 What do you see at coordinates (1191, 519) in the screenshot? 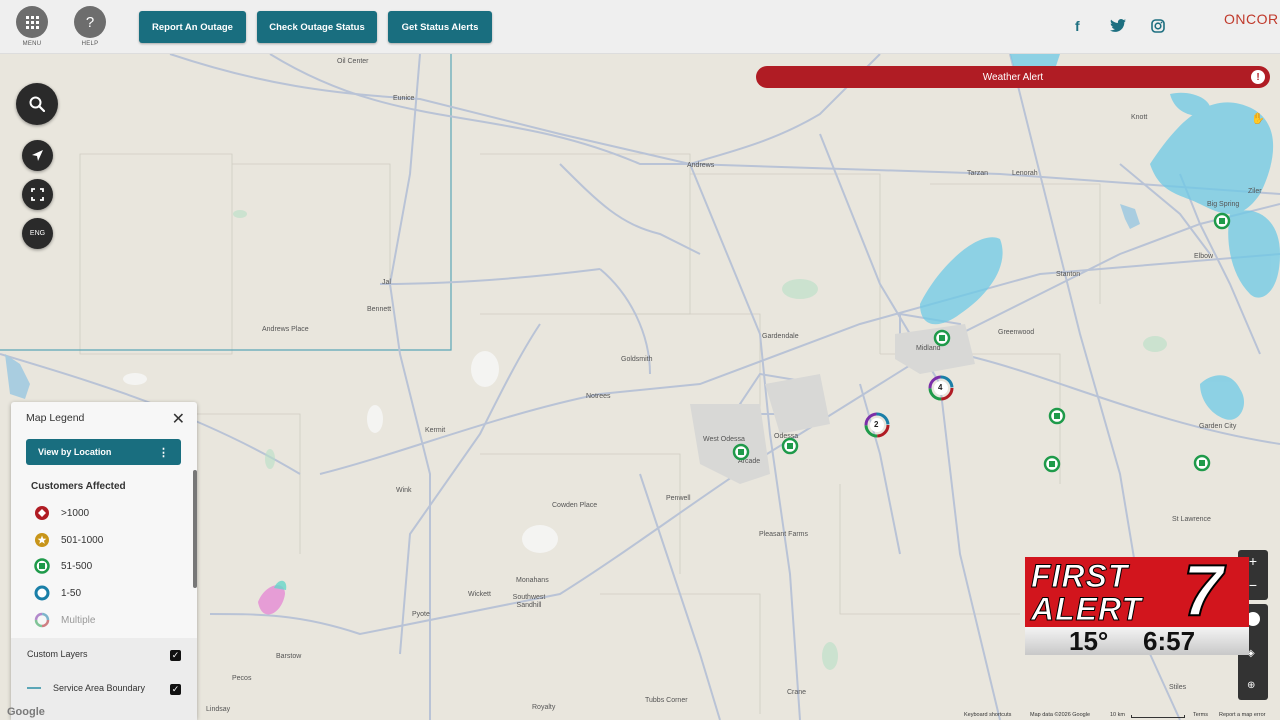
I see `place-label: St Lawrence` at bounding box center [1191, 519].